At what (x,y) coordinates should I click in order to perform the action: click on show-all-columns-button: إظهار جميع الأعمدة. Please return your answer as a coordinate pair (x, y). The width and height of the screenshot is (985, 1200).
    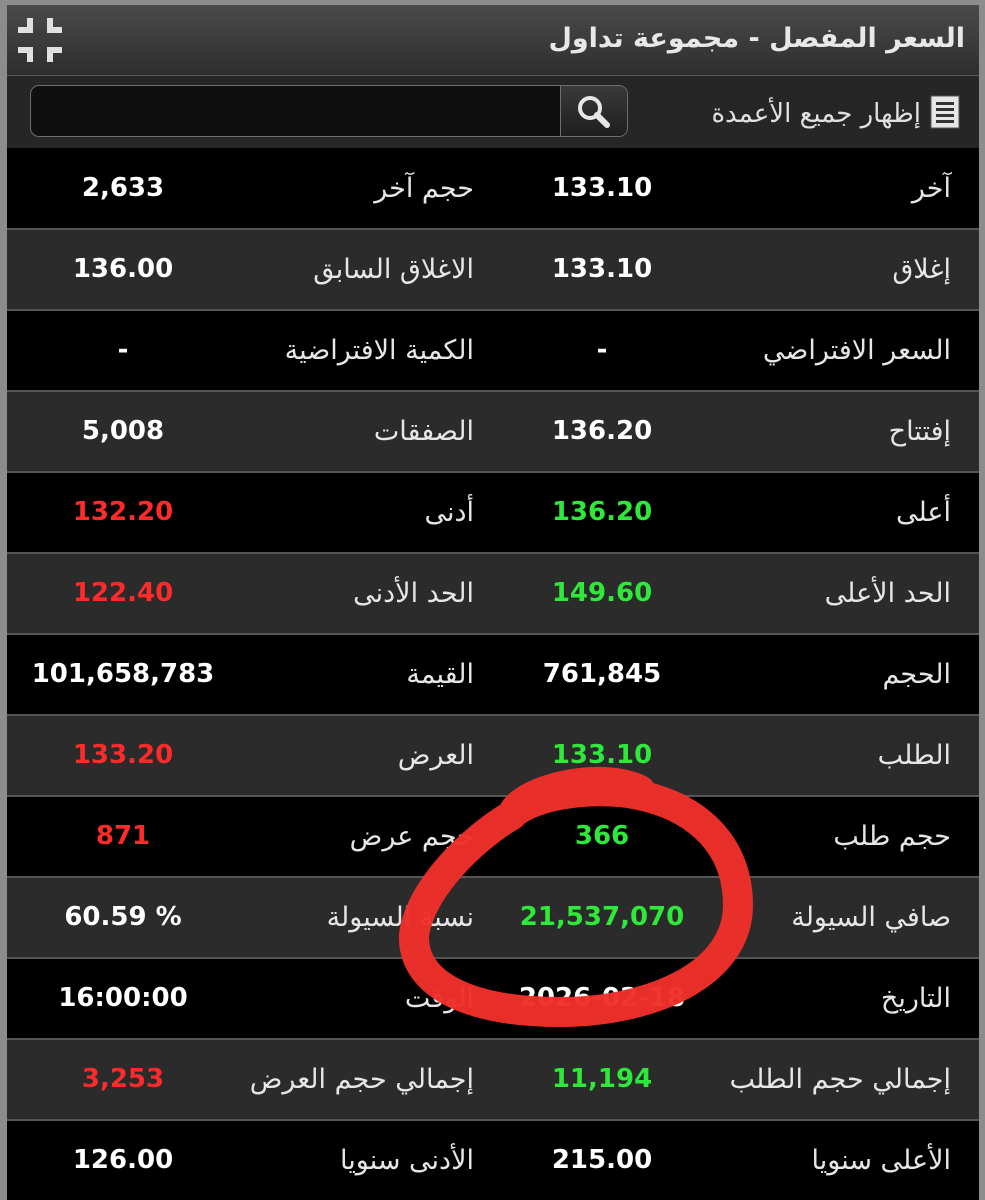
    Looking at the image, I should click on (836, 114).